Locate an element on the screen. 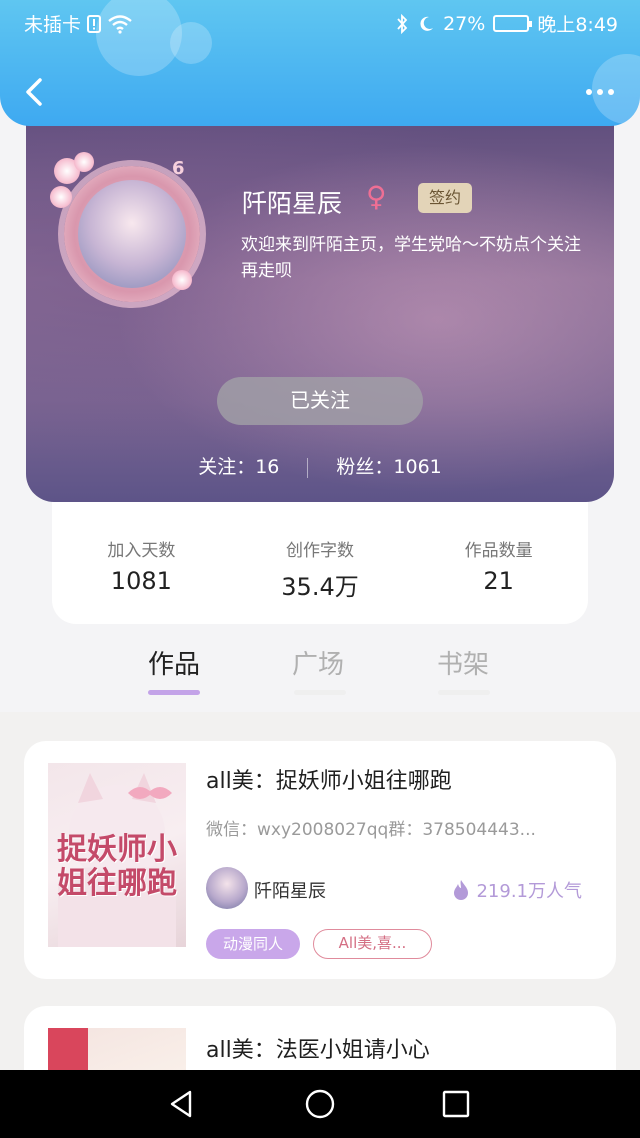 The width and height of the screenshot is (640, 1138). female-icon: ♀ is located at coordinates (376, 196).